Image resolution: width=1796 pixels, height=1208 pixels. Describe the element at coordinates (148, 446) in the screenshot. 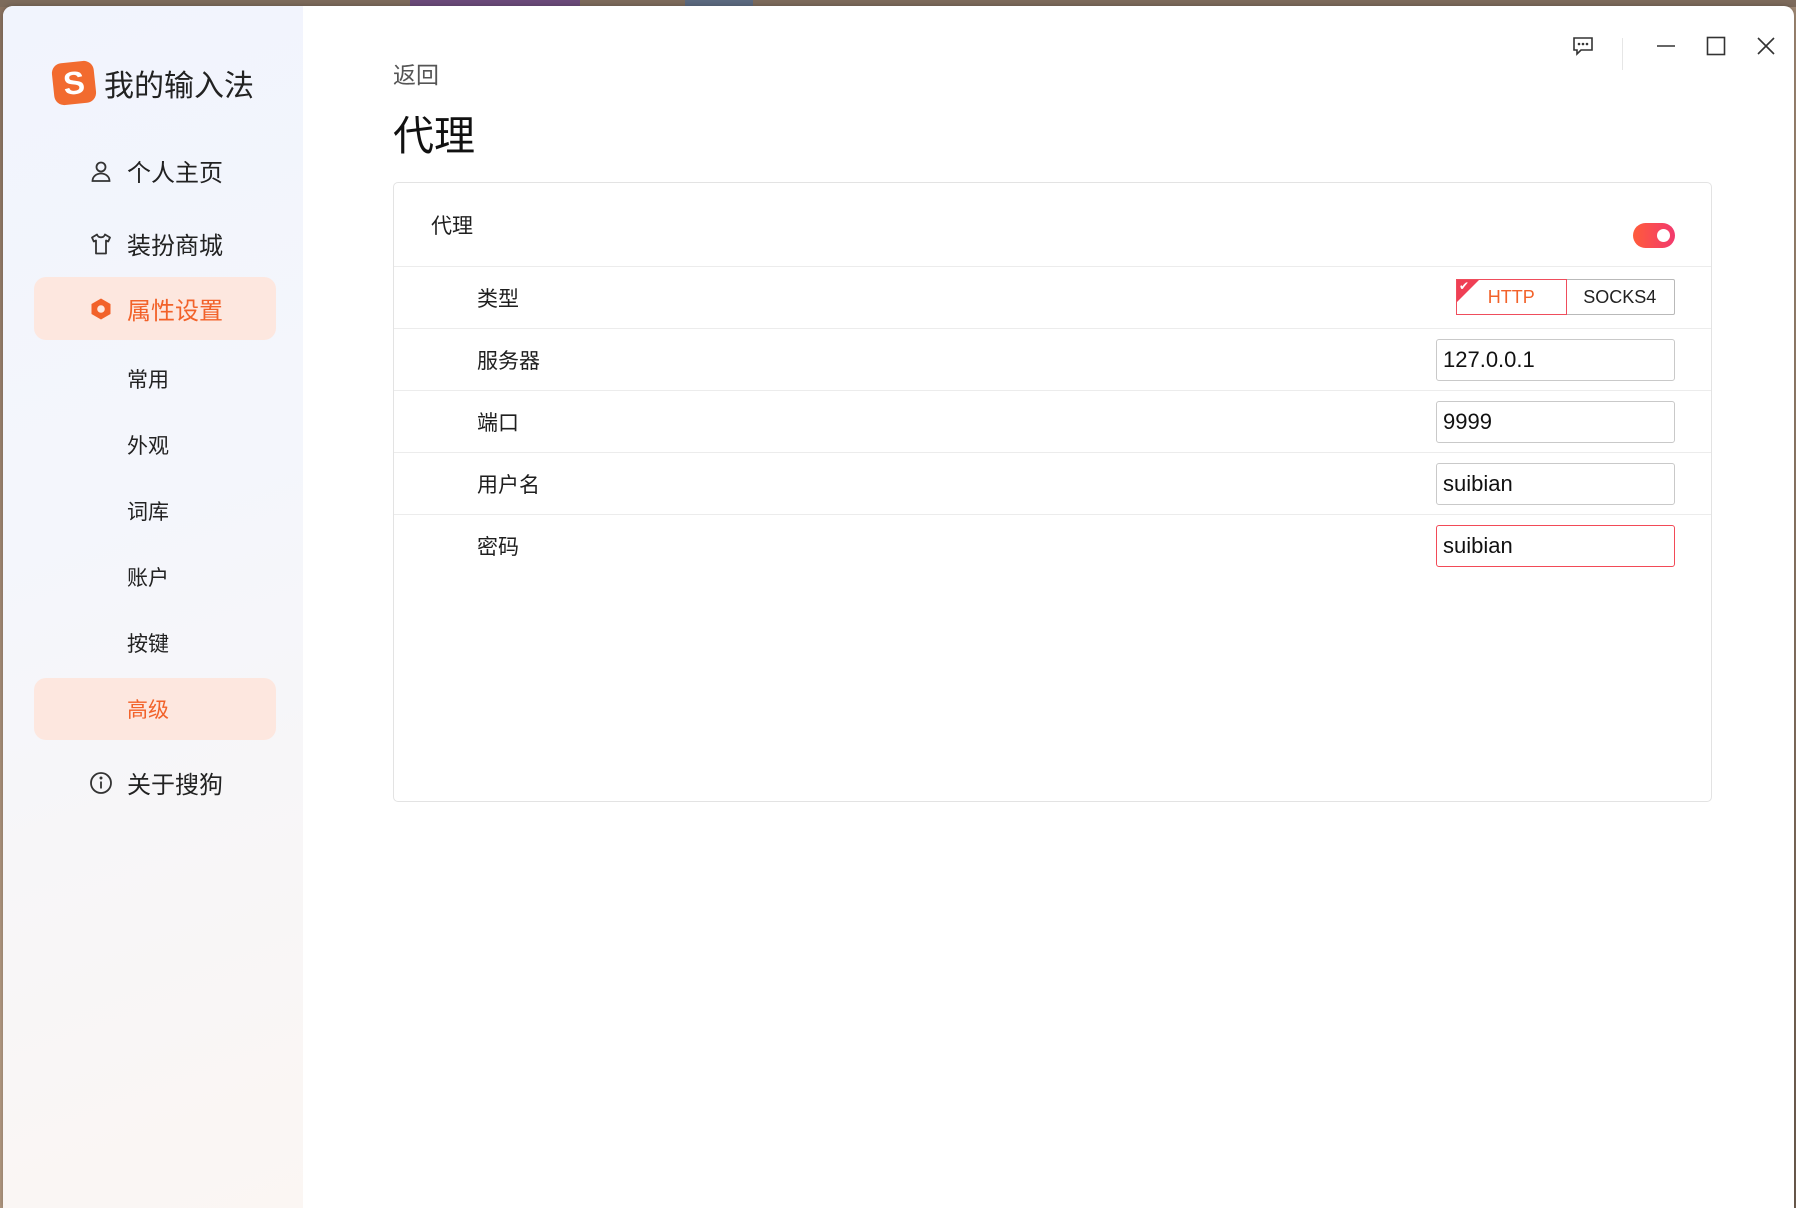

I see `sub-item-label: 外观` at that location.